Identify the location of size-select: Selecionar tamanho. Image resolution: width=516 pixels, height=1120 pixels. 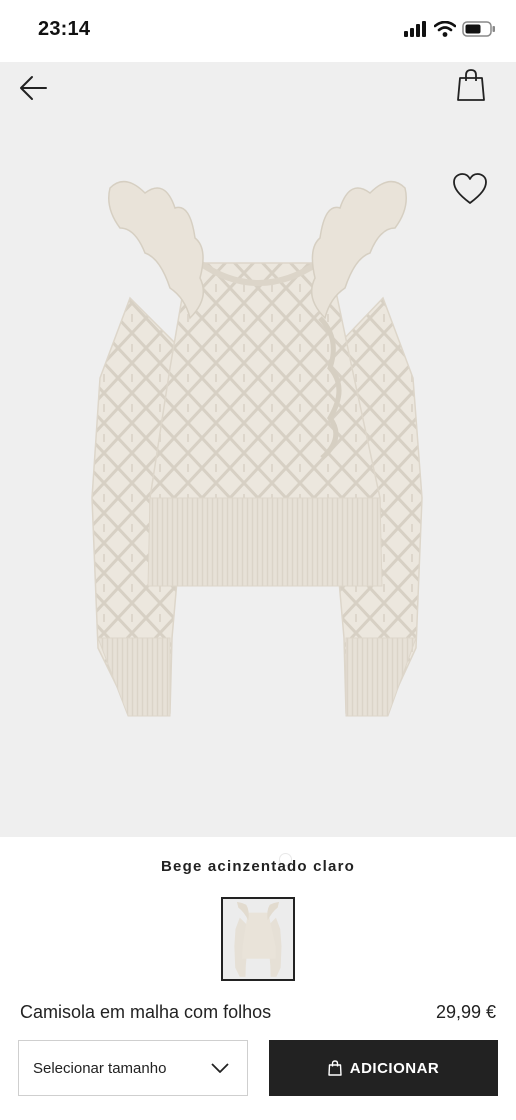
(133, 1068).